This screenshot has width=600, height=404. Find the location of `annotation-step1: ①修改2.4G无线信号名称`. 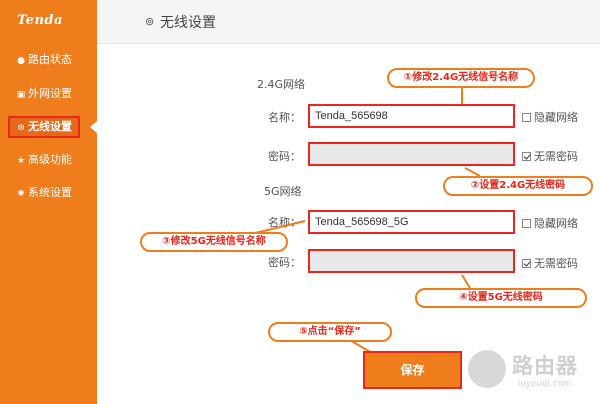

annotation-step1: ①修改2.4G无线信号名称 is located at coordinates (461, 78).